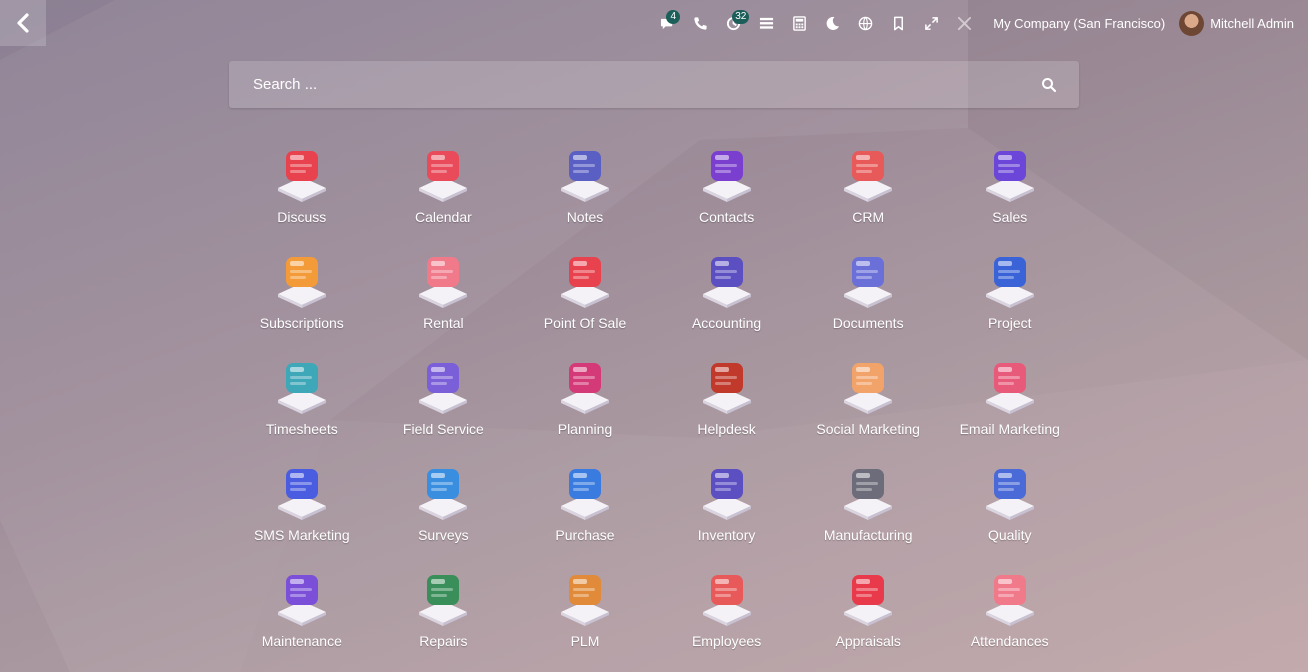 This screenshot has width=1308, height=672. I want to click on app-label: Employees, so click(726, 641).